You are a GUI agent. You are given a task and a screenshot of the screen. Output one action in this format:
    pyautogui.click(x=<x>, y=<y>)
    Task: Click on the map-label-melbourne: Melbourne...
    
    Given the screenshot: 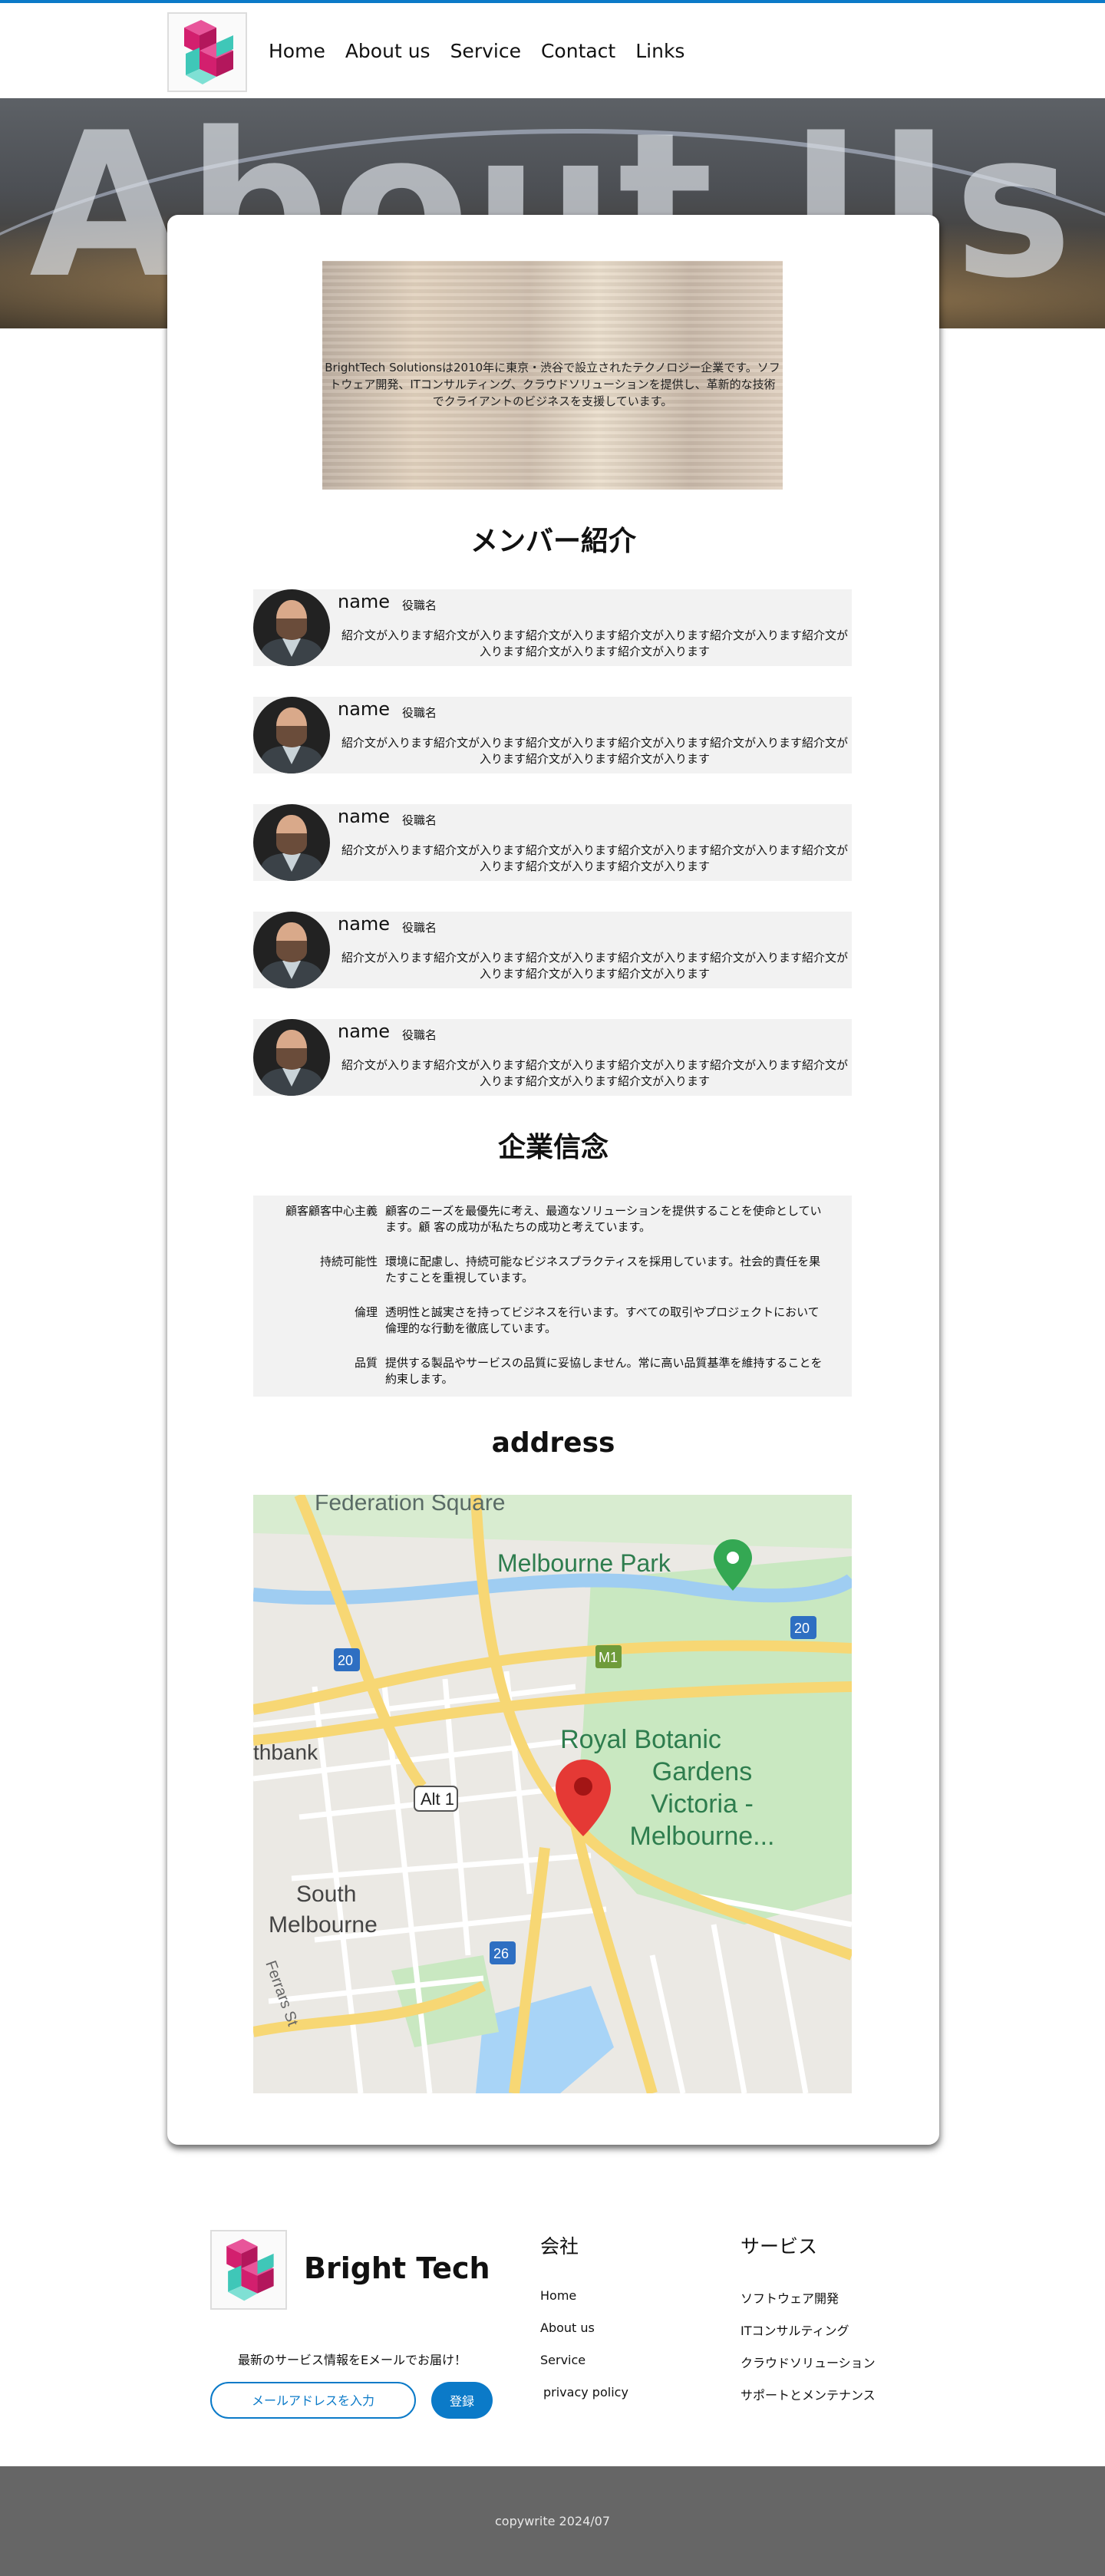 What is the action you would take?
    pyautogui.click(x=702, y=1836)
    